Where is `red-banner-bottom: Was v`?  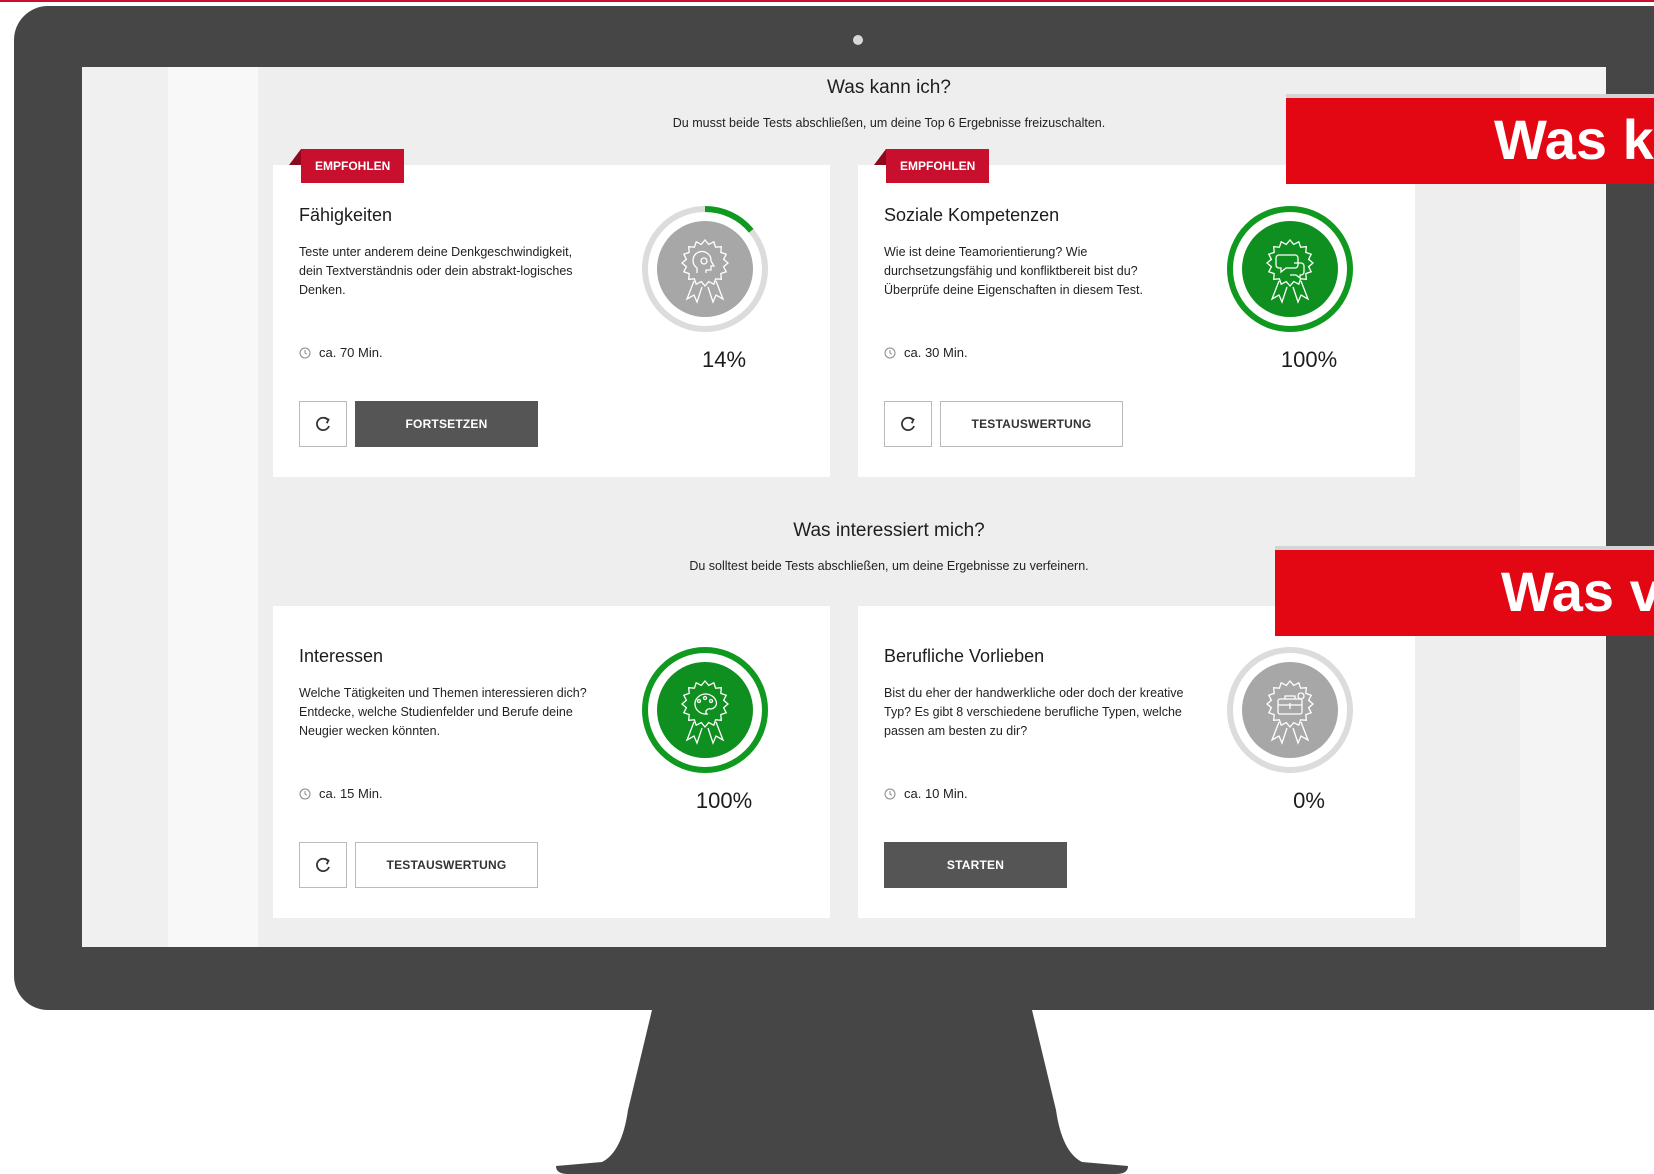
red-banner-bottom: Was v is located at coordinates (1464, 591).